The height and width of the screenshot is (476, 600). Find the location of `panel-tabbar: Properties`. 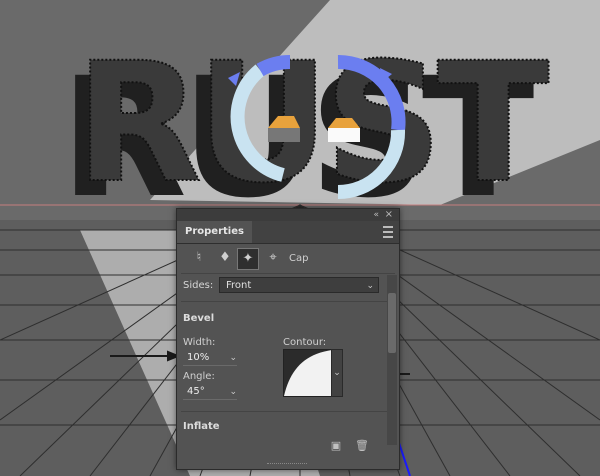

panel-tabbar: Properties is located at coordinates (288, 232).